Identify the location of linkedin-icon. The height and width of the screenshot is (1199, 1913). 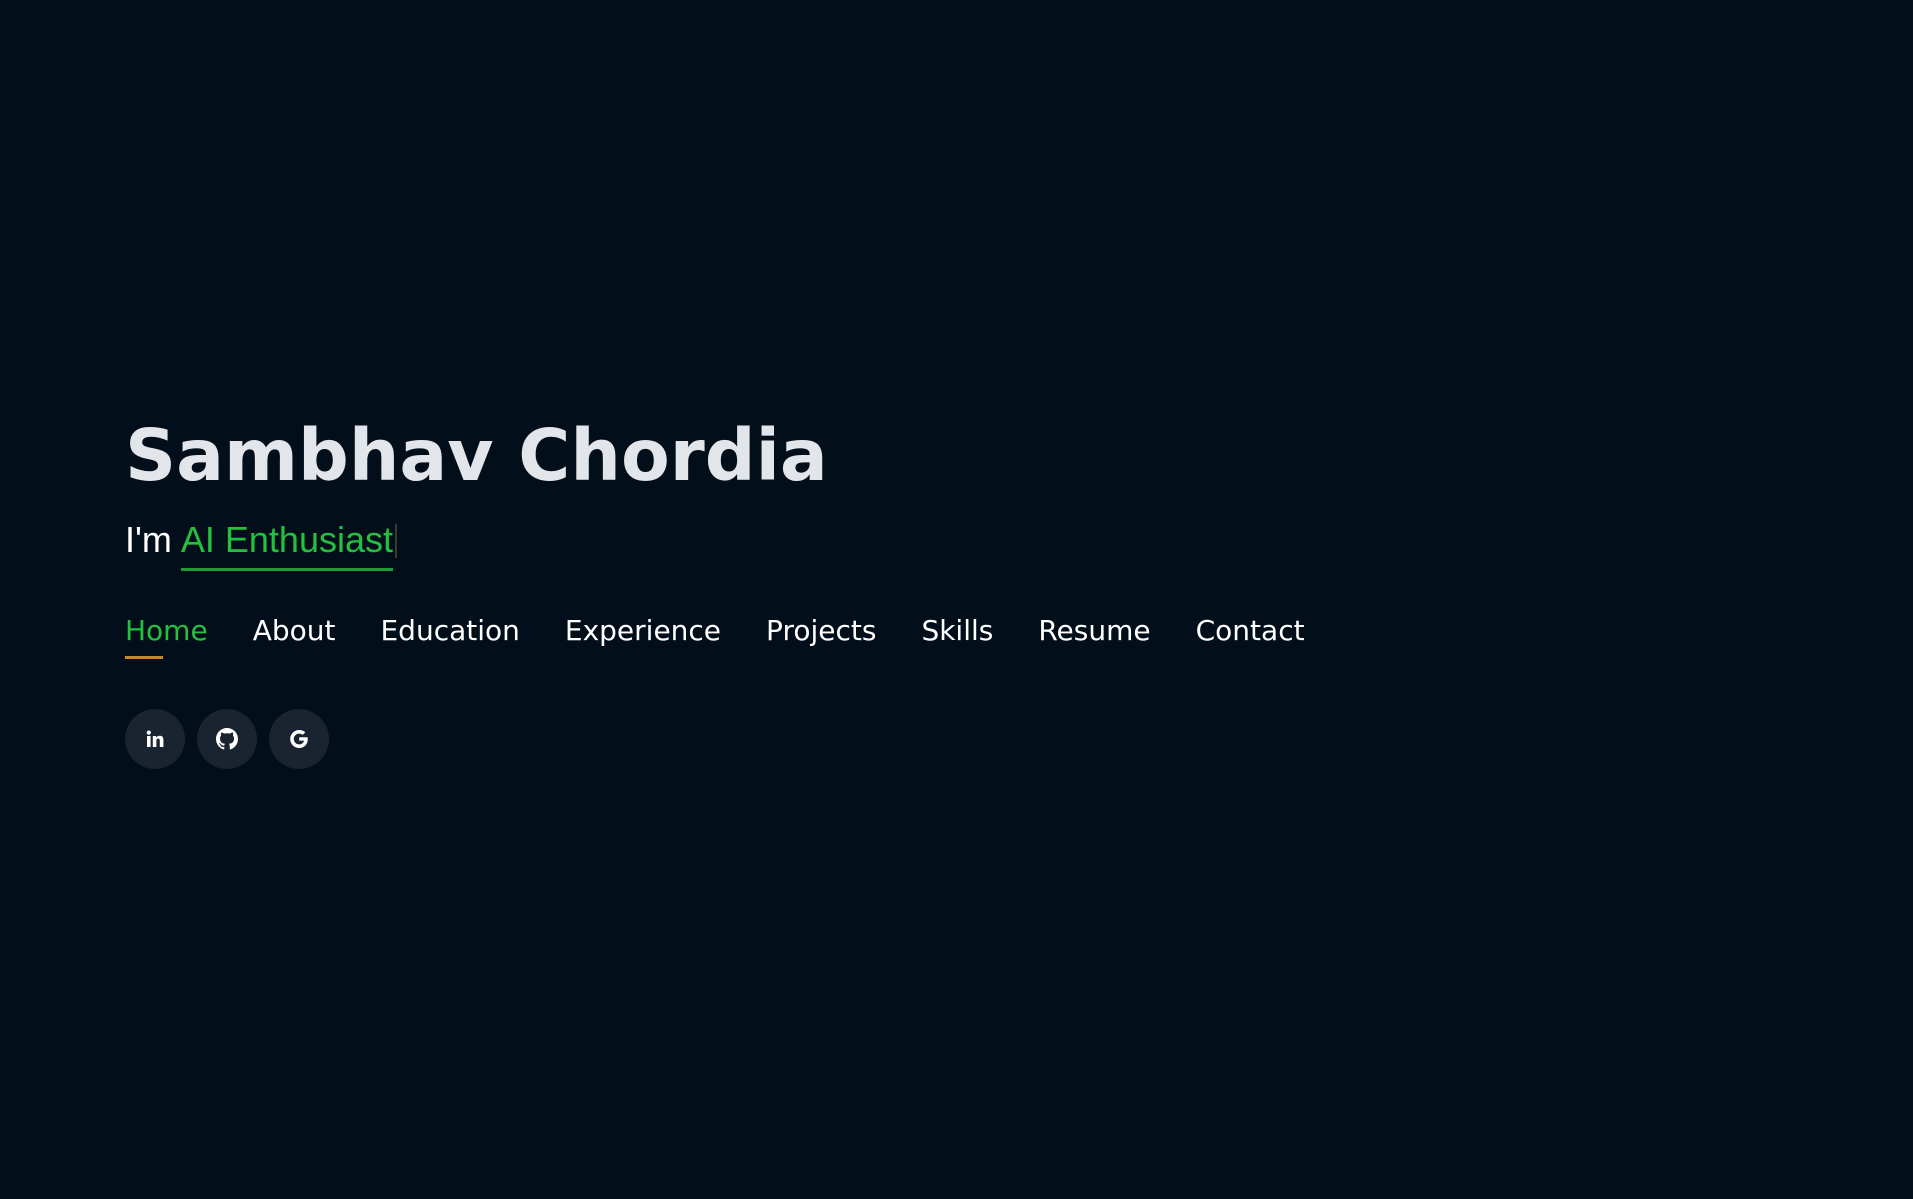
(155, 738).